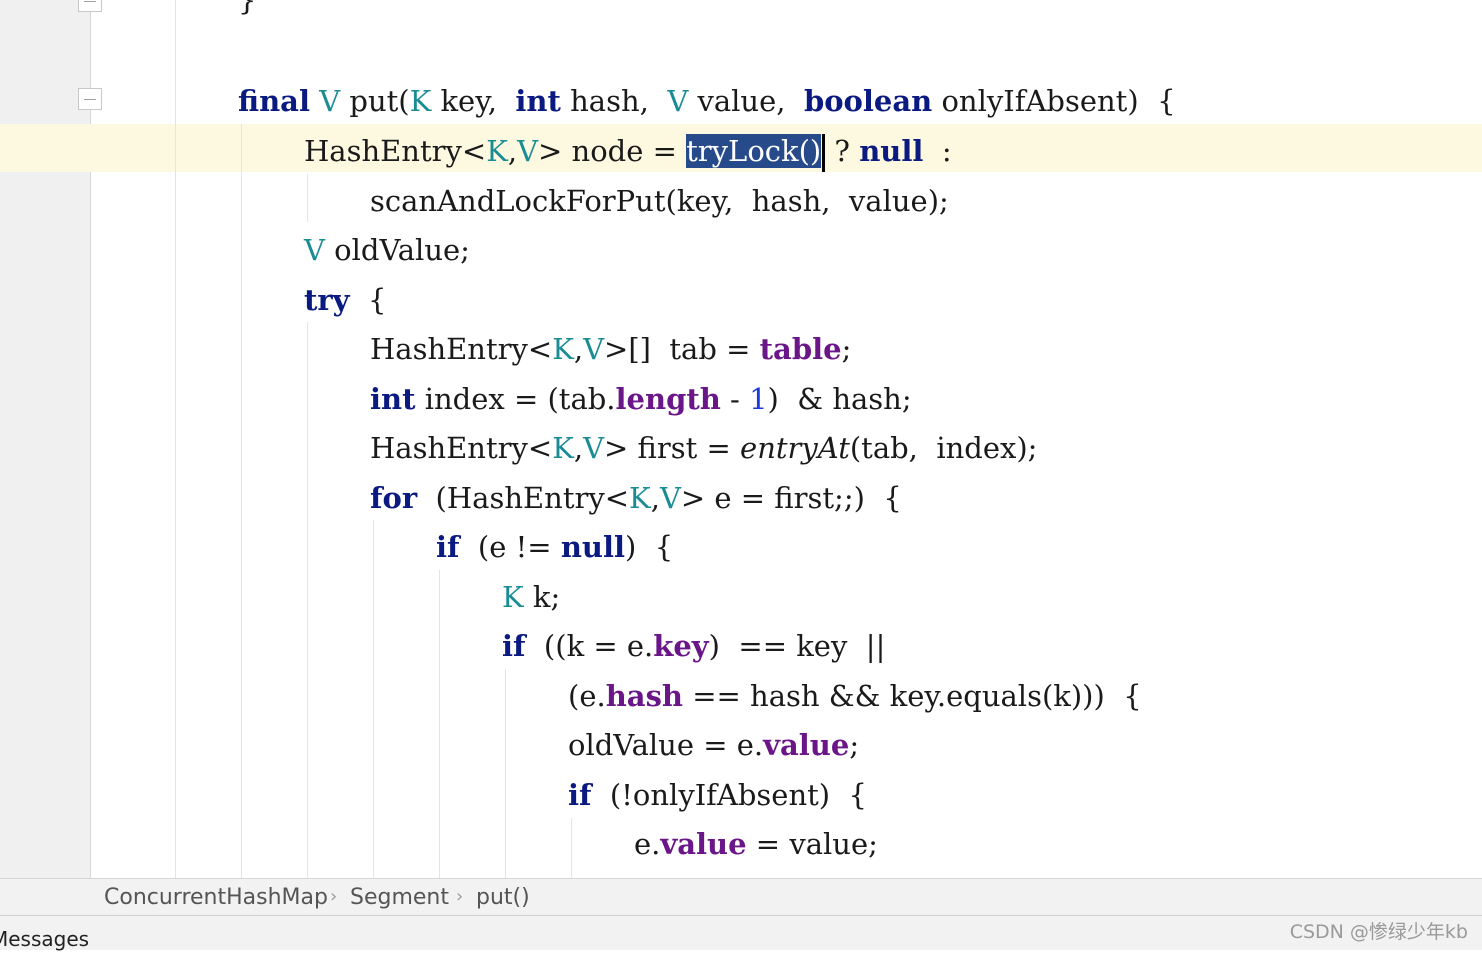  What do you see at coordinates (842, 151) in the screenshot?
I see `code-token: ?` at bounding box center [842, 151].